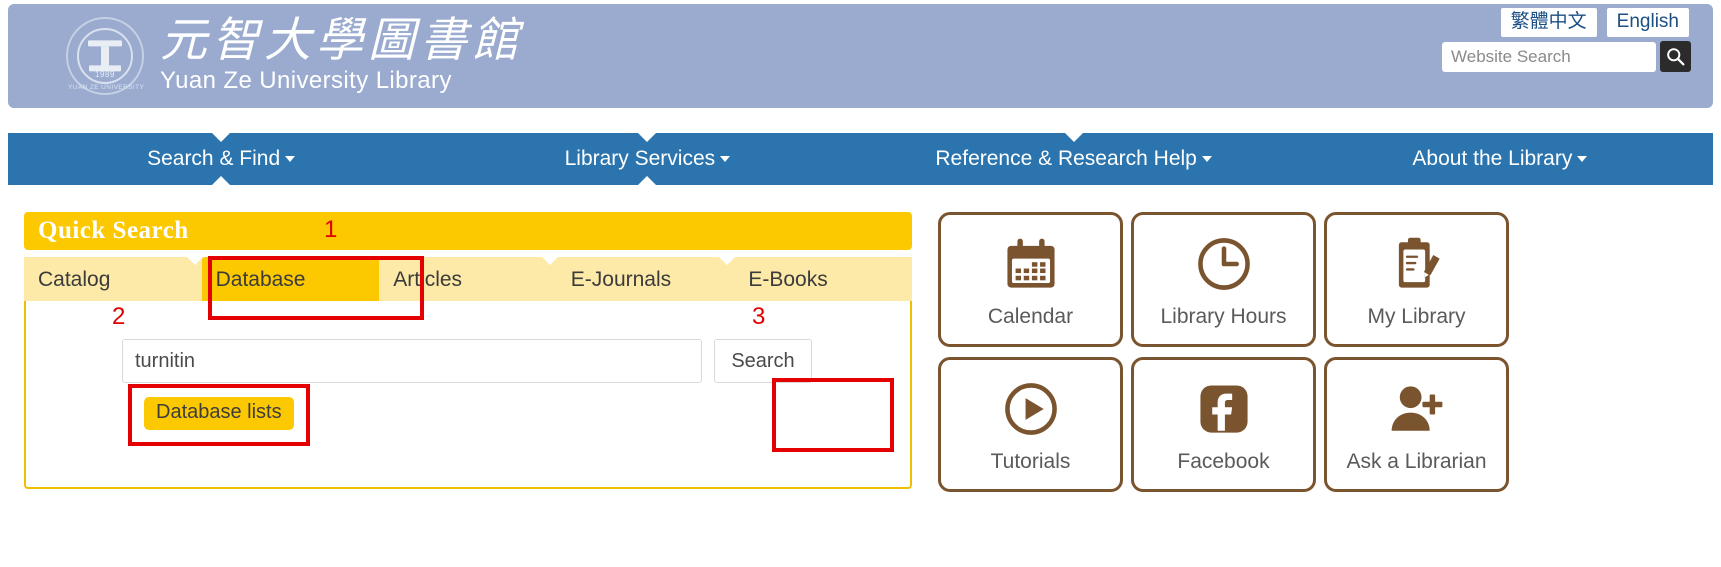 The width and height of the screenshot is (1721, 567). Describe the element at coordinates (1416, 461) in the screenshot. I see `tile-label: Ask a Librarian` at that location.